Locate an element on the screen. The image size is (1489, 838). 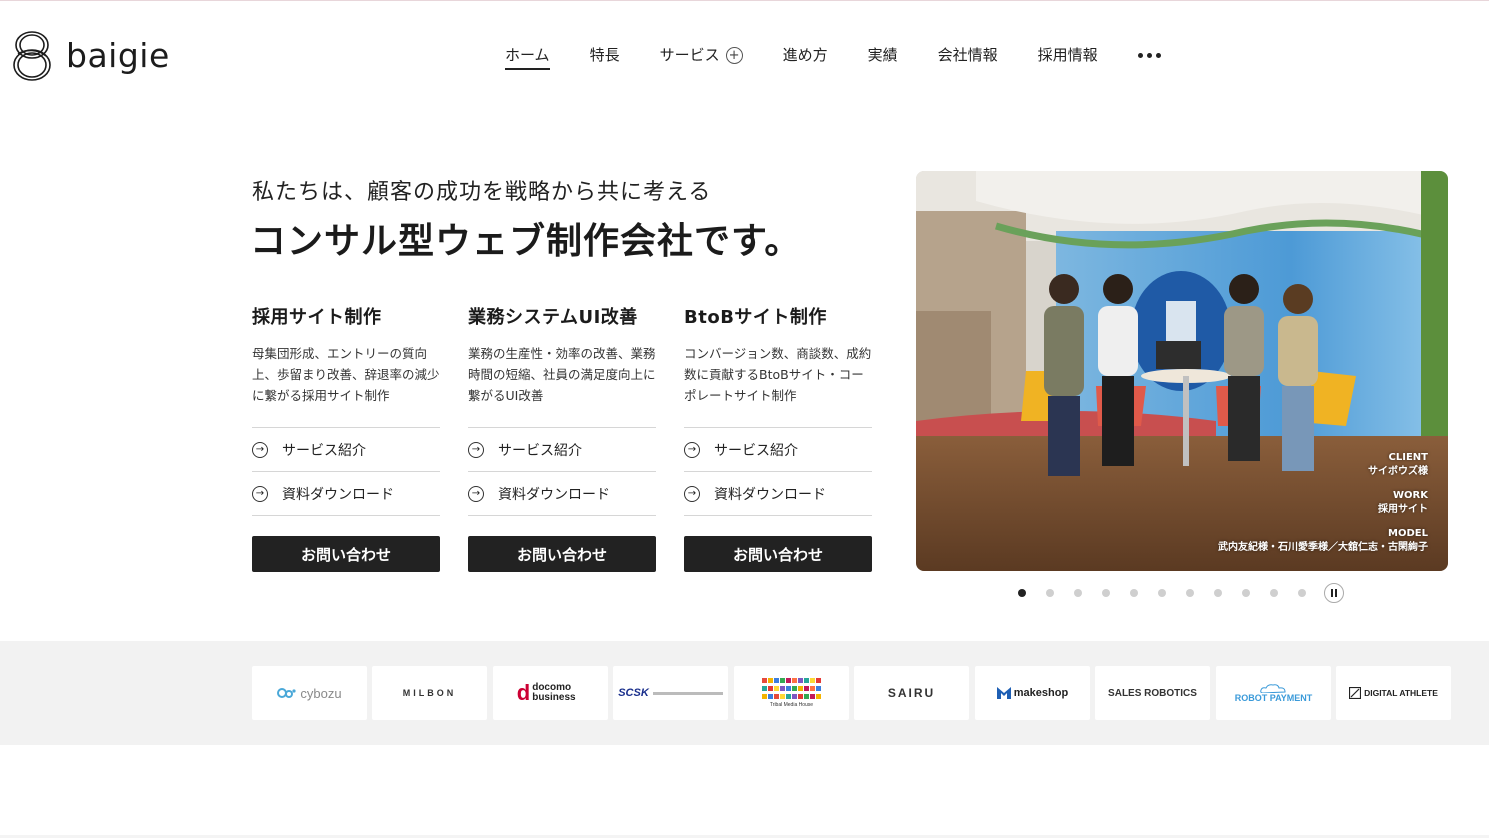
nav-item-label: 採用情報 is located at coordinates (1067, 55).